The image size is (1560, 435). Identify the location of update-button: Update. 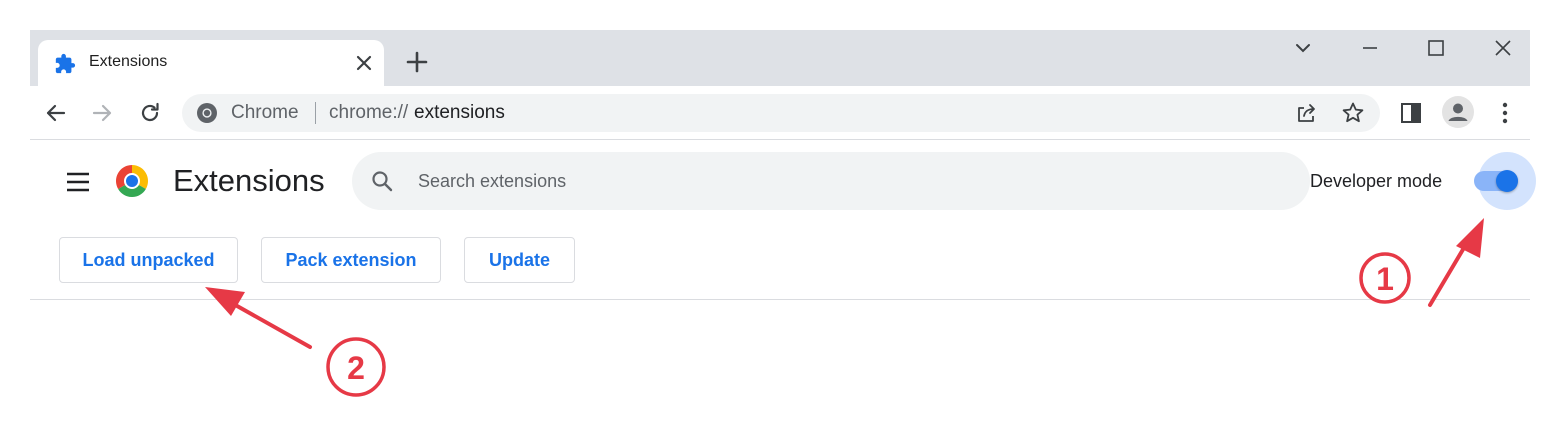
(519, 260).